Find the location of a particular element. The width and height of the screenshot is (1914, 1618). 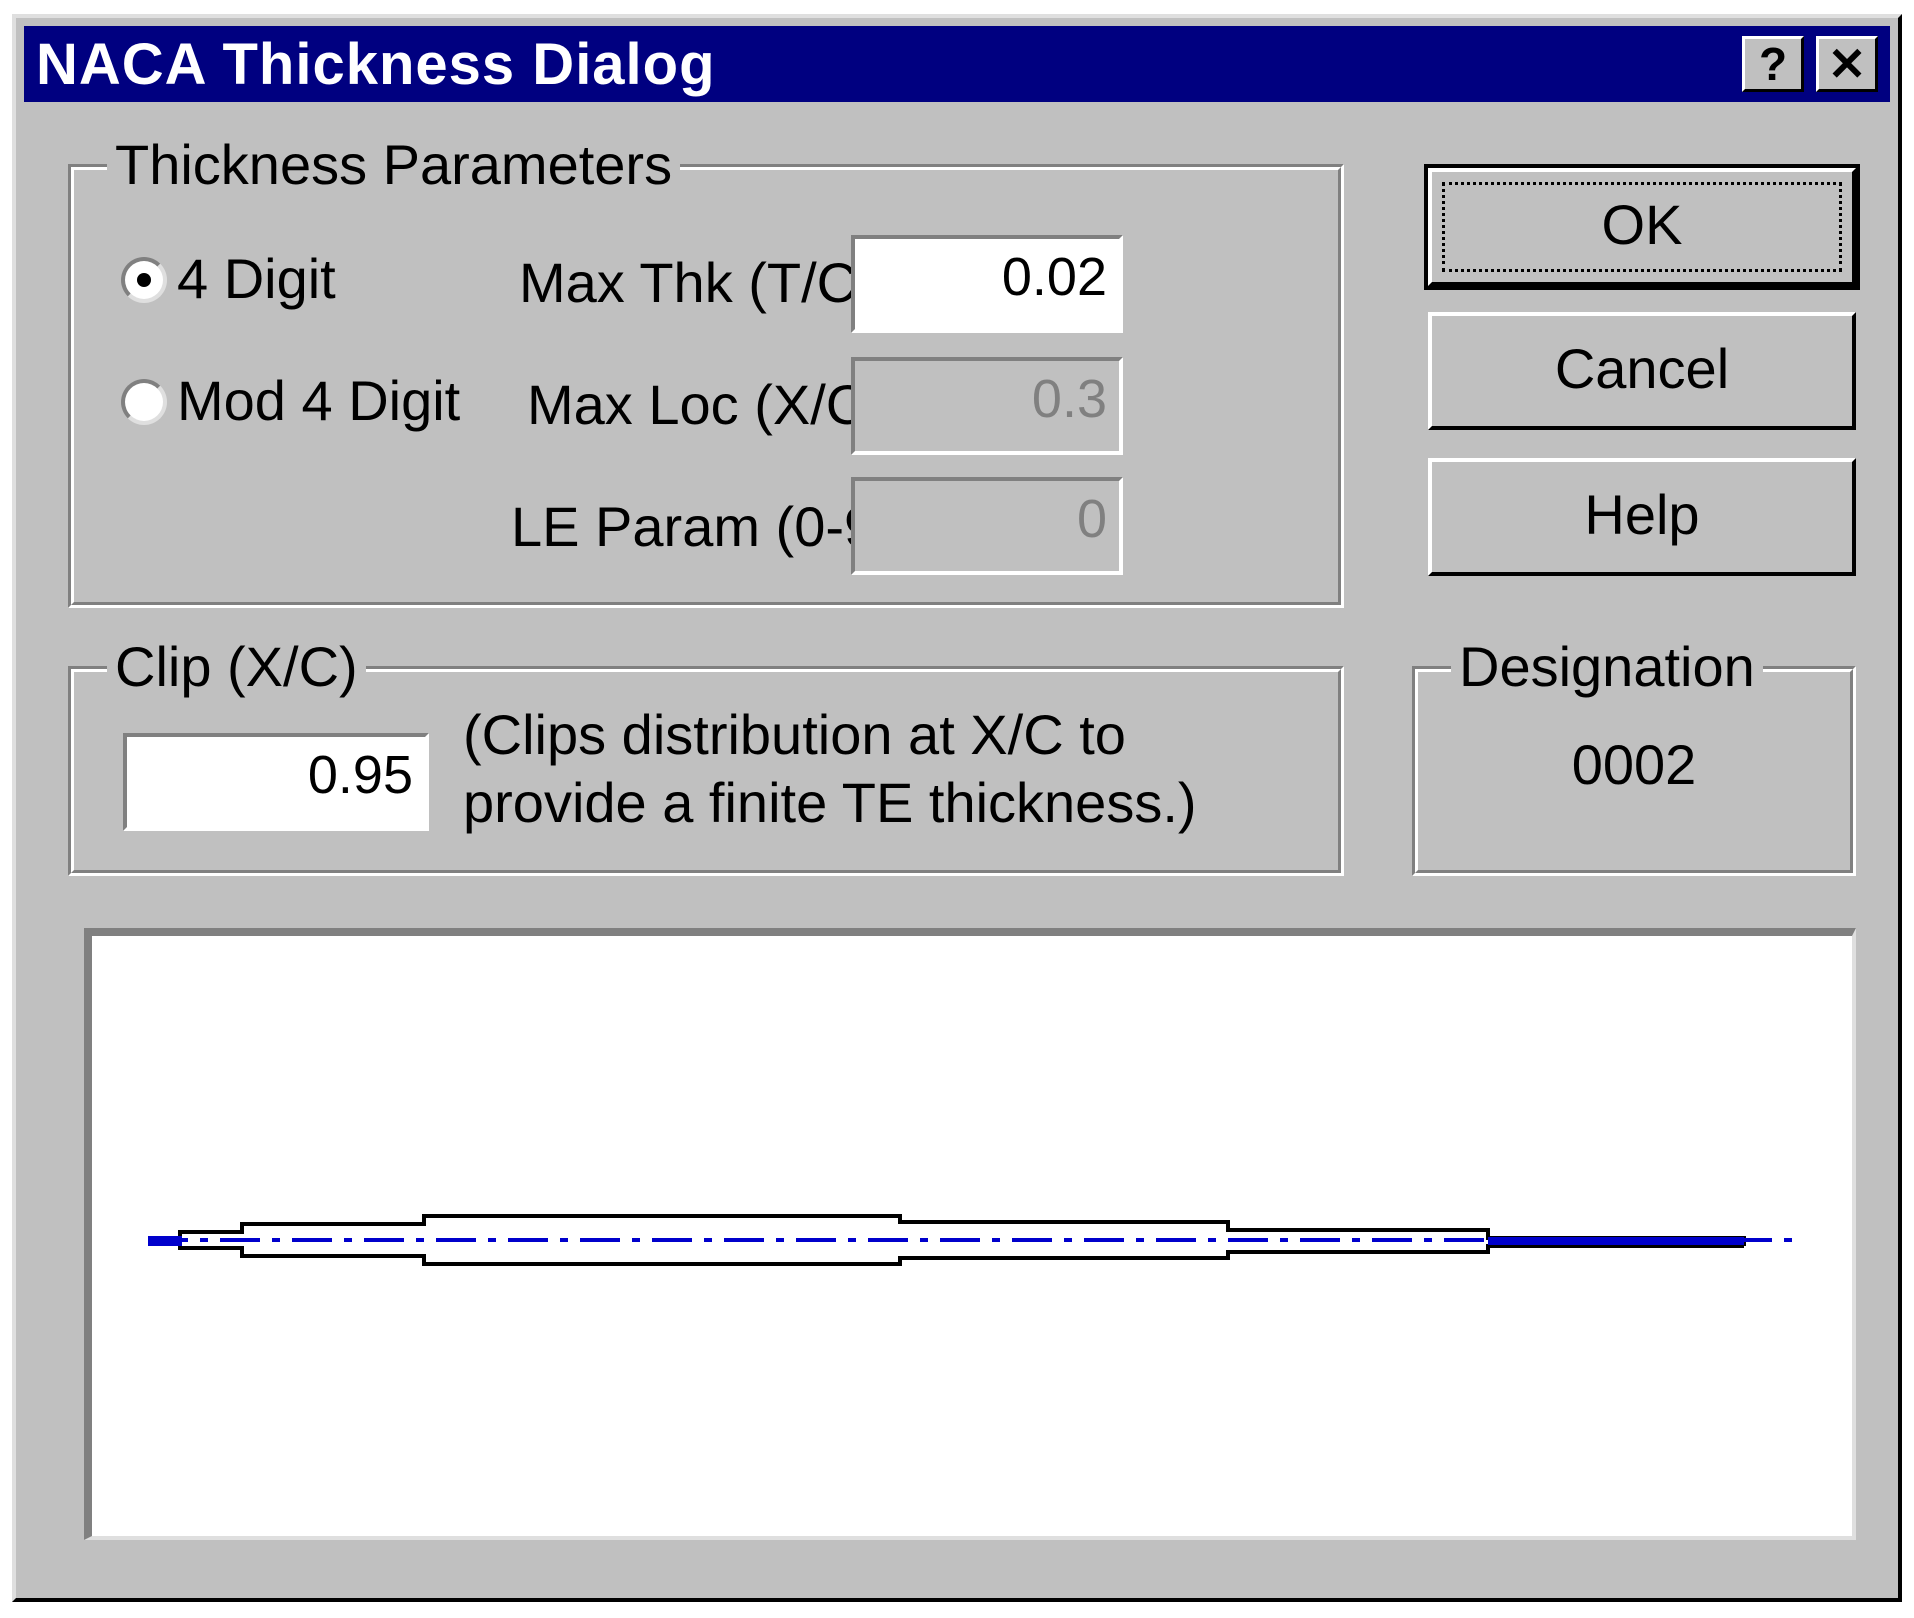

max-thk-input: 0.02 is located at coordinates (987, 284).